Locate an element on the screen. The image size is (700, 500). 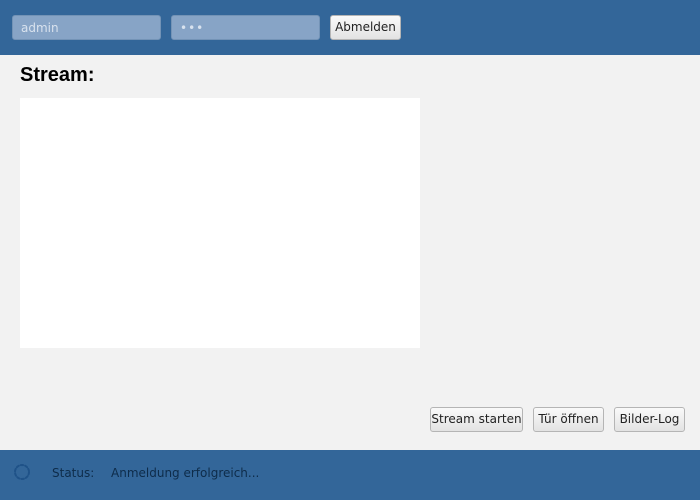
stream-title: Stream: is located at coordinates (57, 75).